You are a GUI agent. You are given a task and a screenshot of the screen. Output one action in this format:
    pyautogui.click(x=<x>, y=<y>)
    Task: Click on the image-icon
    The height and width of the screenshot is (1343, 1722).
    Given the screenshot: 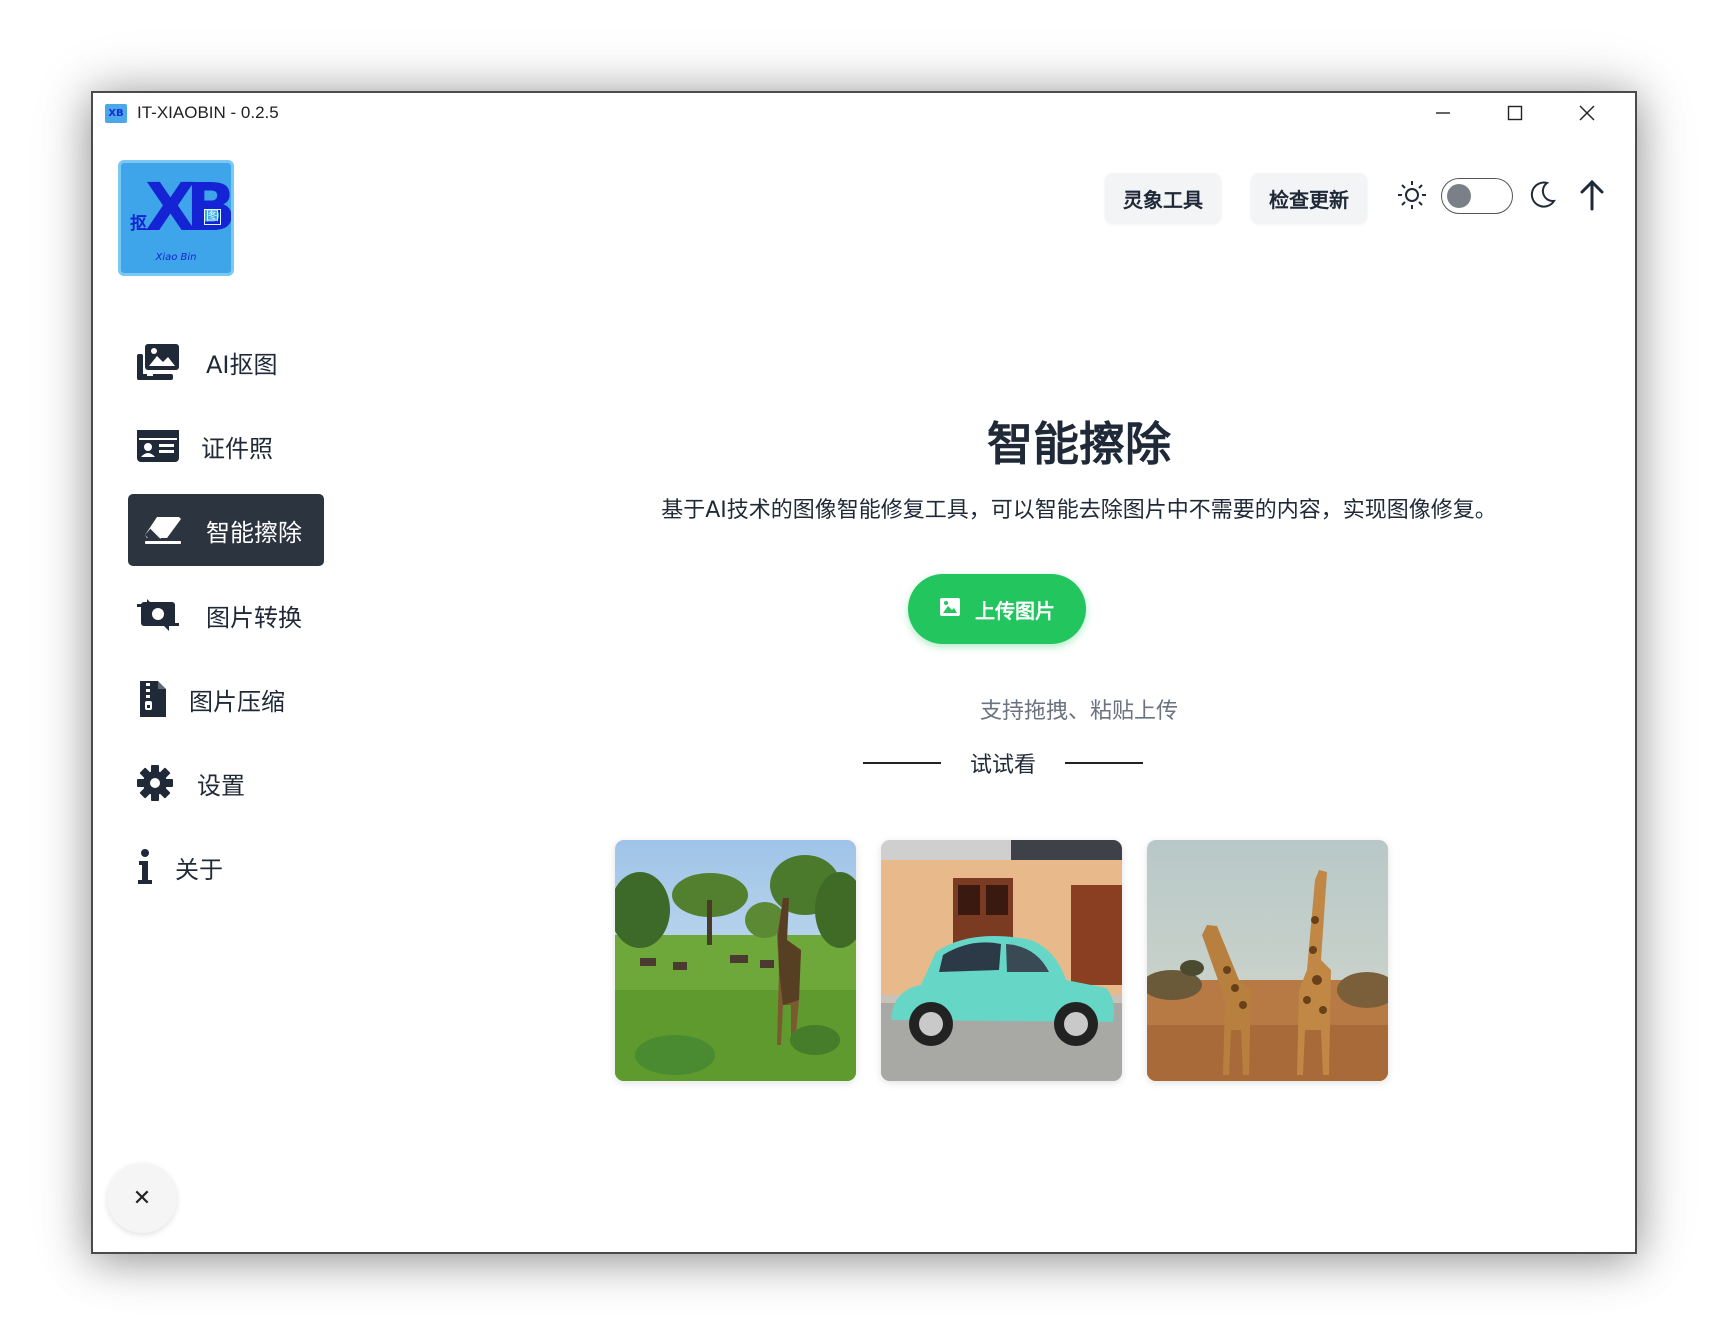 What is the action you would take?
    pyautogui.click(x=950, y=609)
    